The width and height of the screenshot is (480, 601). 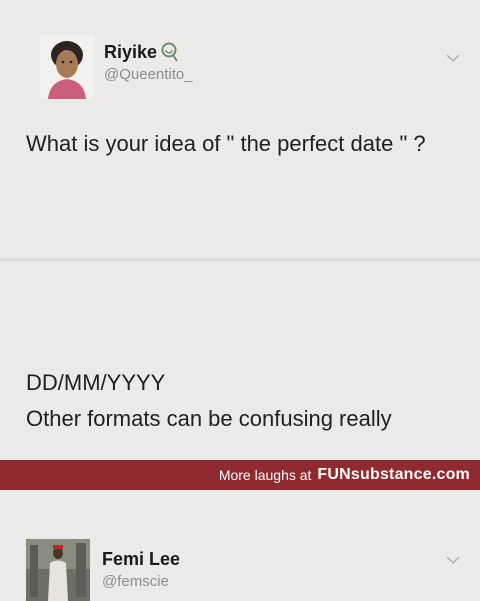 I want to click on divider, so click(x=240, y=259).